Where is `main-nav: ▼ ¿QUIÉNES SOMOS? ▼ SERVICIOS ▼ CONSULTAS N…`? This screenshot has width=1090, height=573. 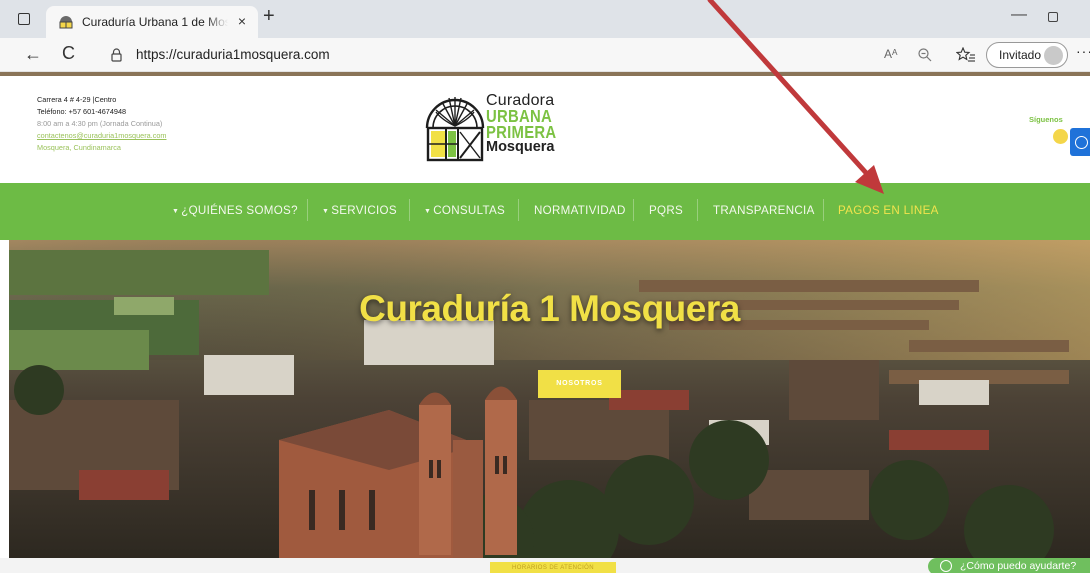
main-nav: ▼ ¿QUIÉNES SOMOS? ▼ SERVICIOS ▼ CONSULTAS N… is located at coordinates (545, 211).